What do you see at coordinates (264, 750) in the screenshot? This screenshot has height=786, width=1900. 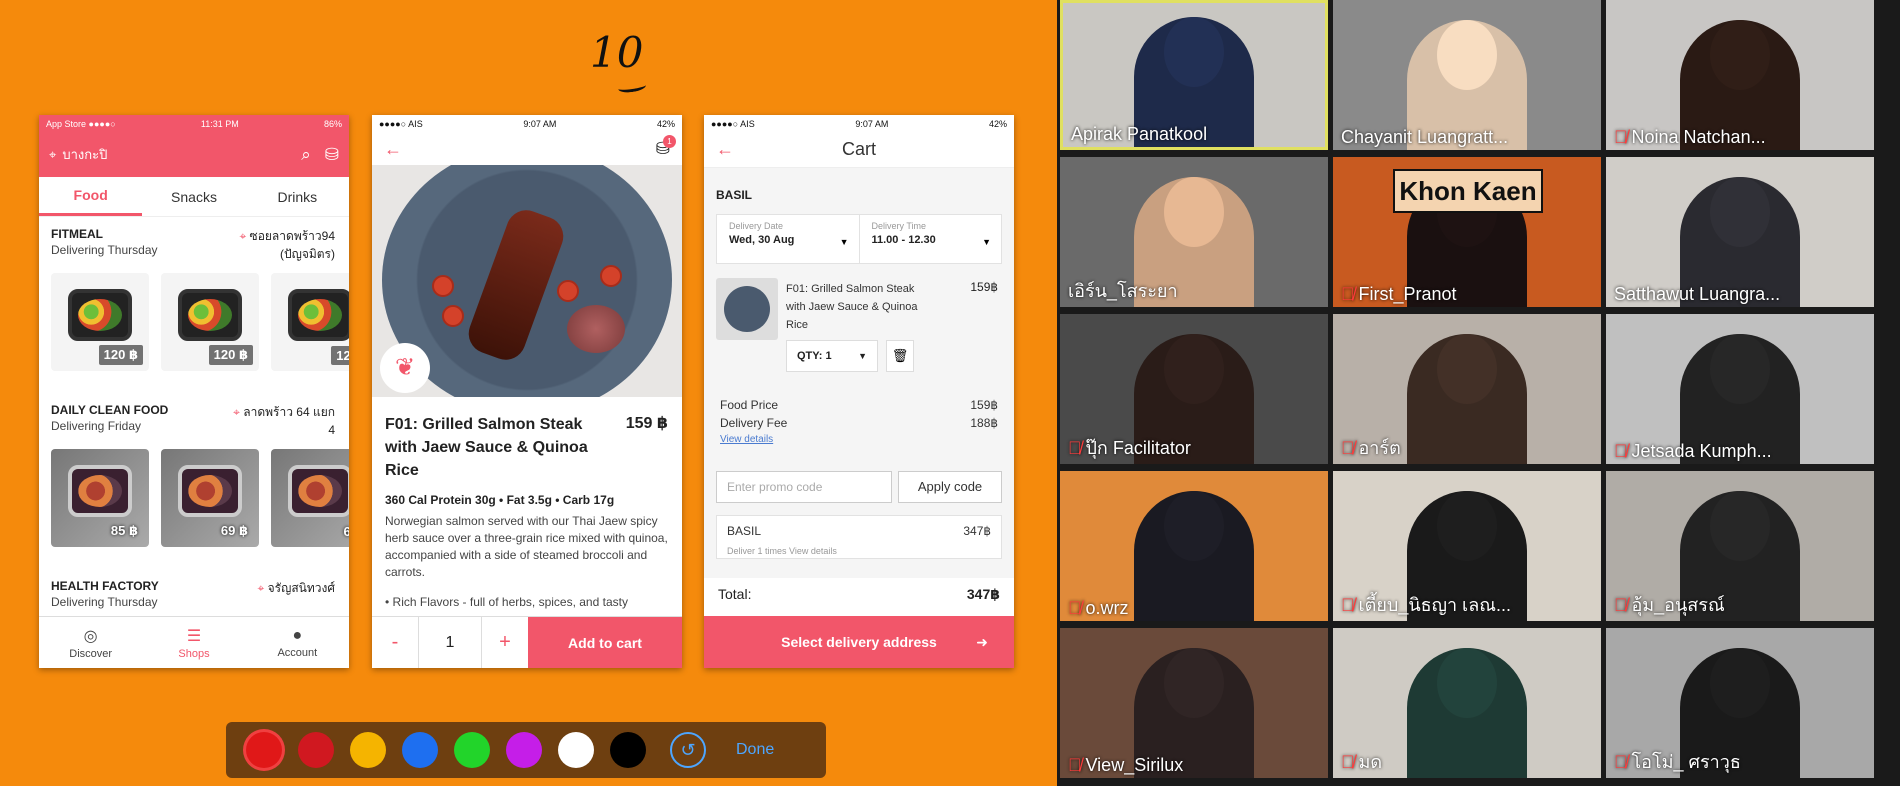 I see `color-red-selected` at bounding box center [264, 750].